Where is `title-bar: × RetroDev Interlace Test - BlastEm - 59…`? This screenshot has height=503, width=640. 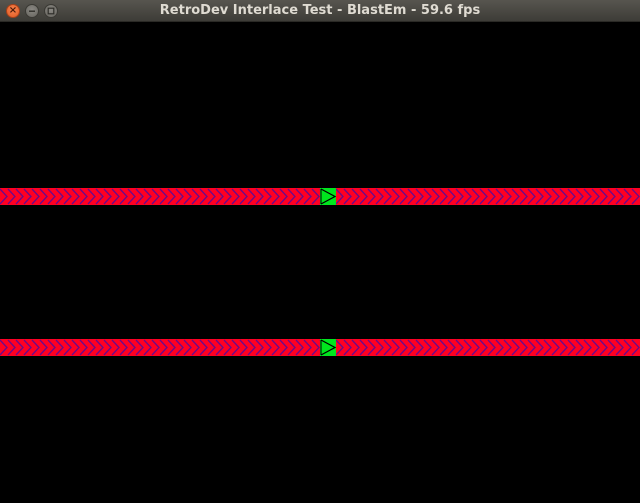
title-bar: × RetroDev Interlace Test - BlastEm - 59… is located at coordinates (320, 11).